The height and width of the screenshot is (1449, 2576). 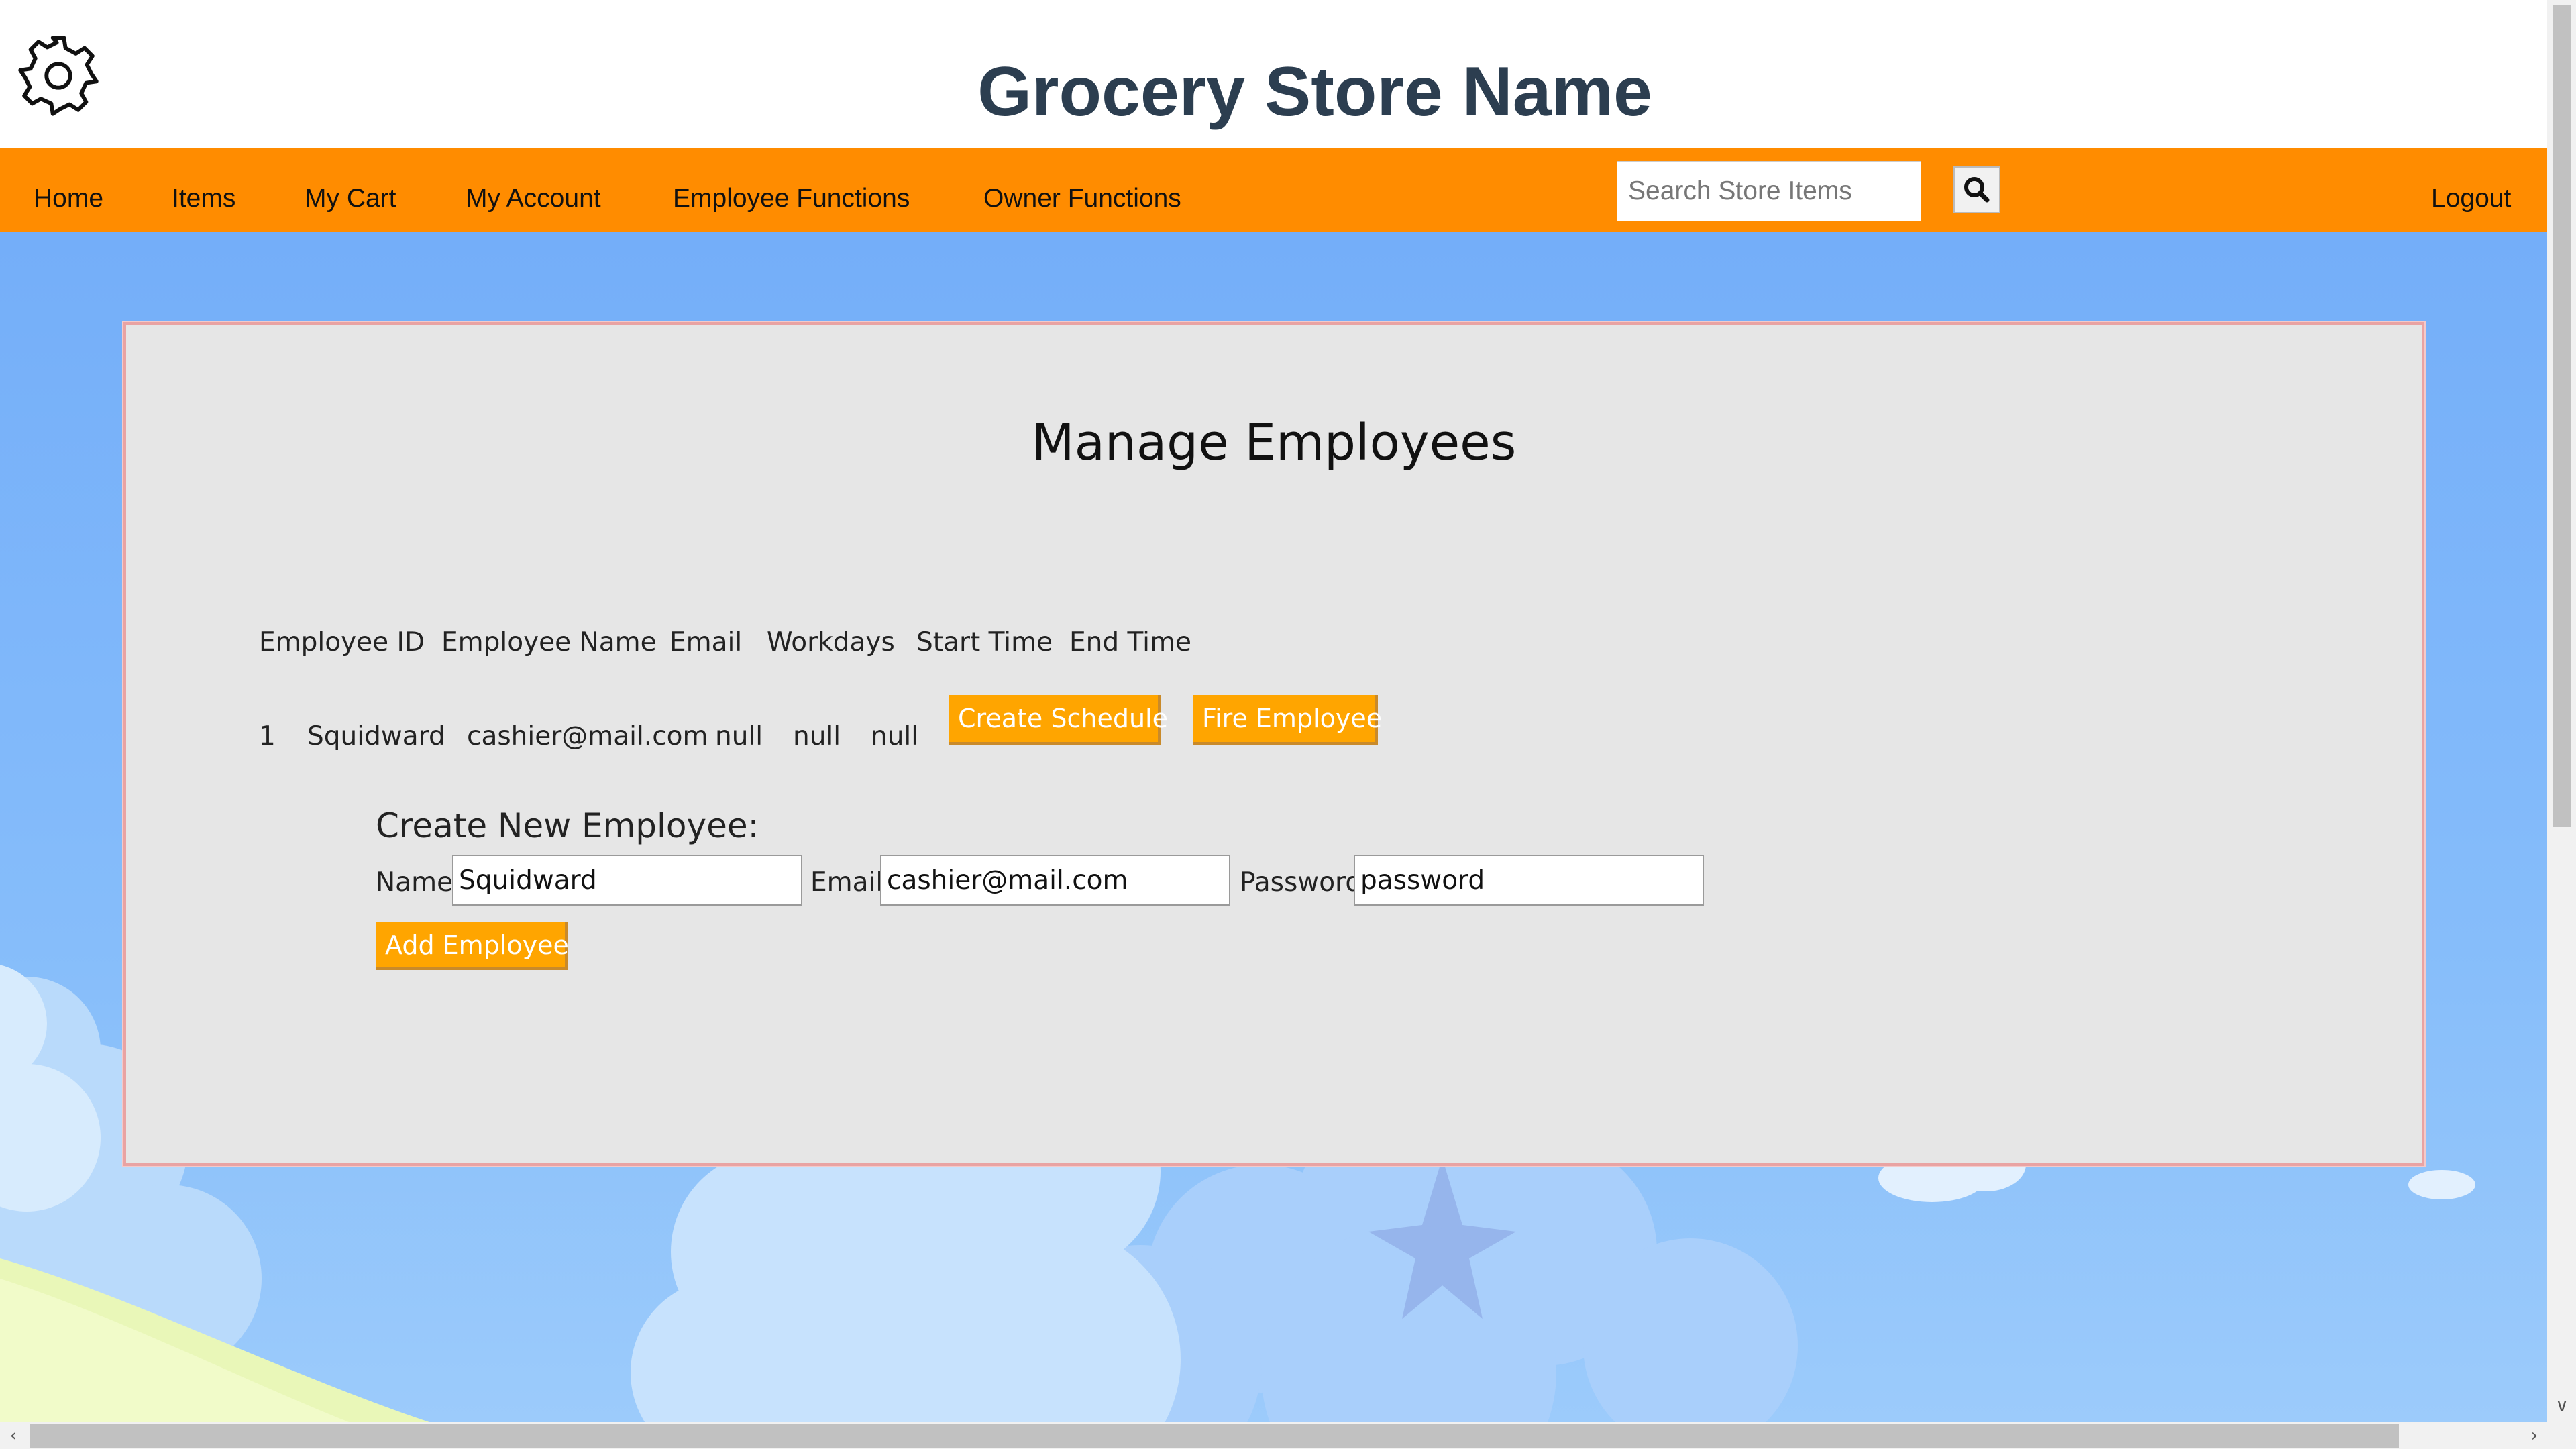 I want to click on email-field, so click(x=1055, y=880).